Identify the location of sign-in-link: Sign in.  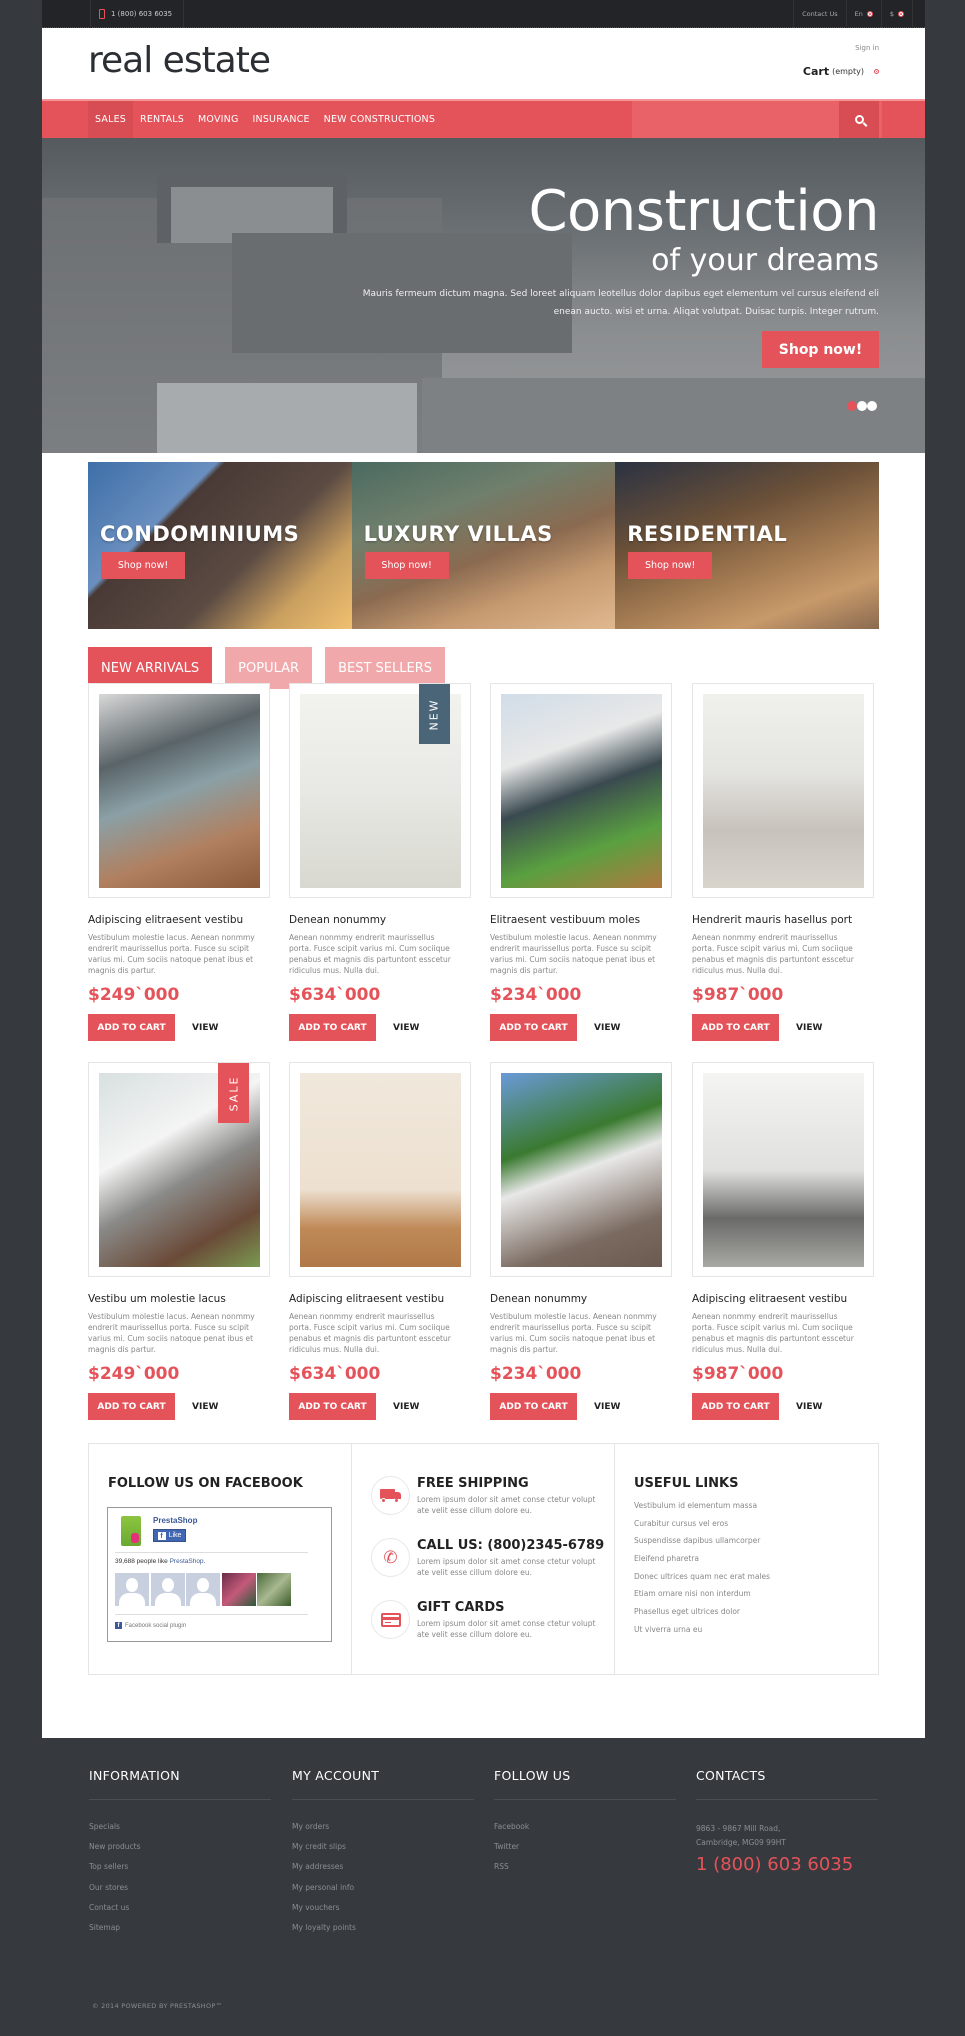
(867, 48).